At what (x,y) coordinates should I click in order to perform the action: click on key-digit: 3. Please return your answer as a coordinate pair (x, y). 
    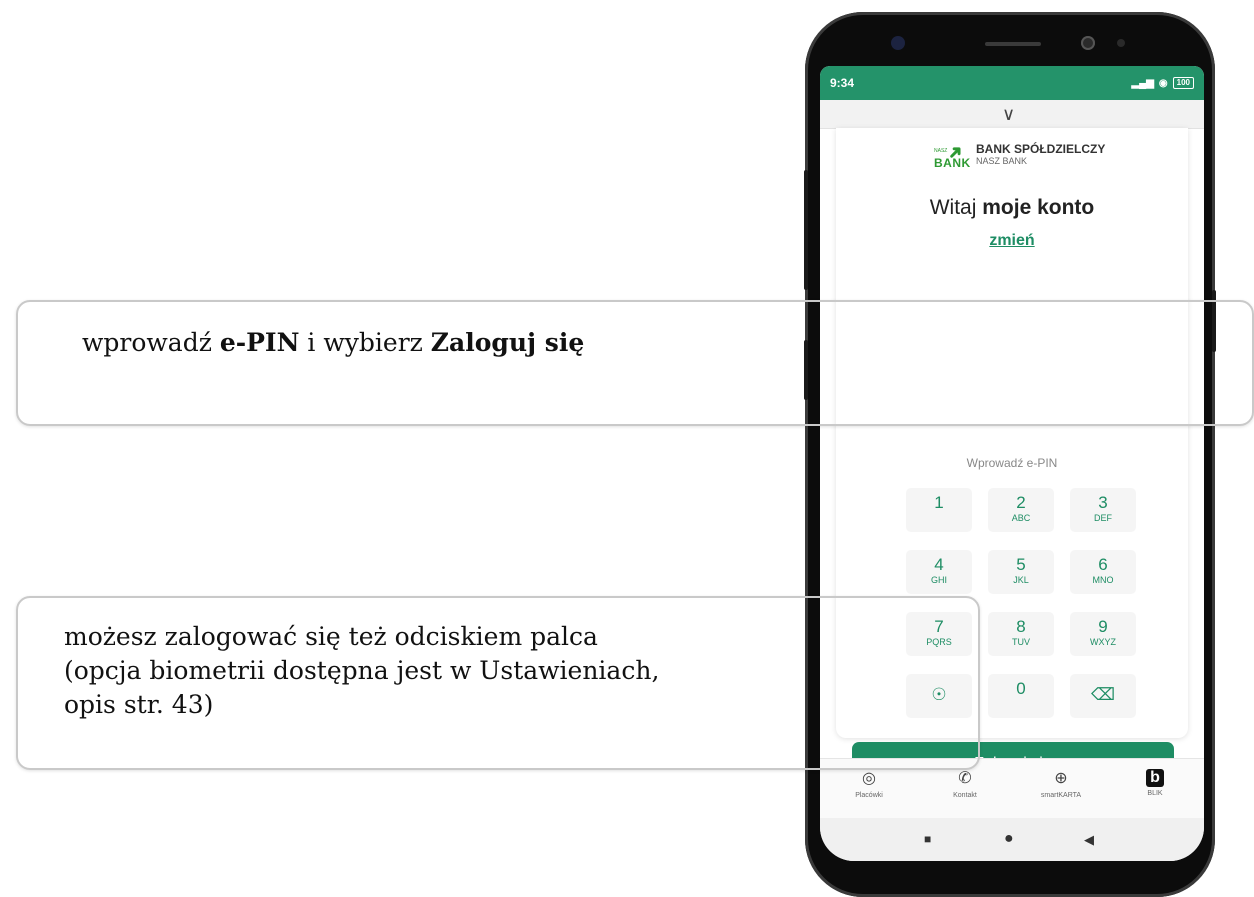
    Looking at the image, I should click on (1103, 502).